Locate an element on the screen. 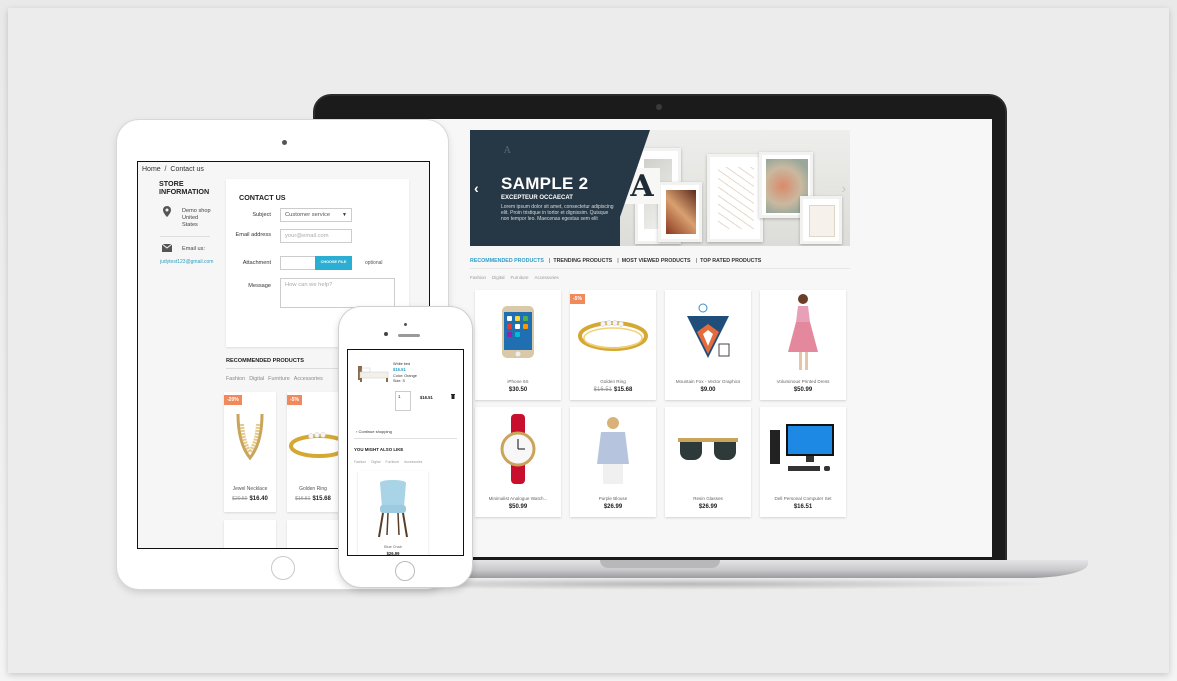  tab-trending: TRENDING PRODUCTS is located at coordinates (582, 261).